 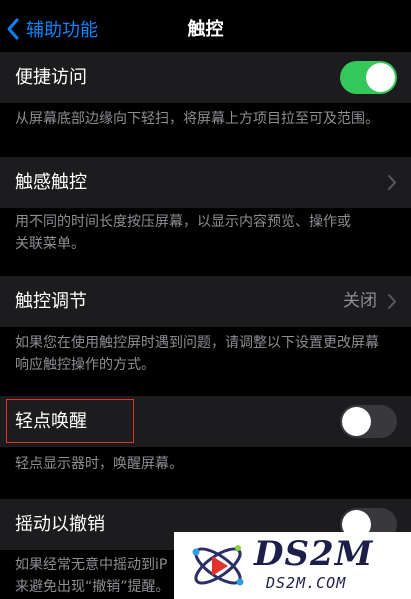 I want to click on tap-to-wake-description: 轻点显示器时，唤醒屏幕。, so click(x=99, y=464).